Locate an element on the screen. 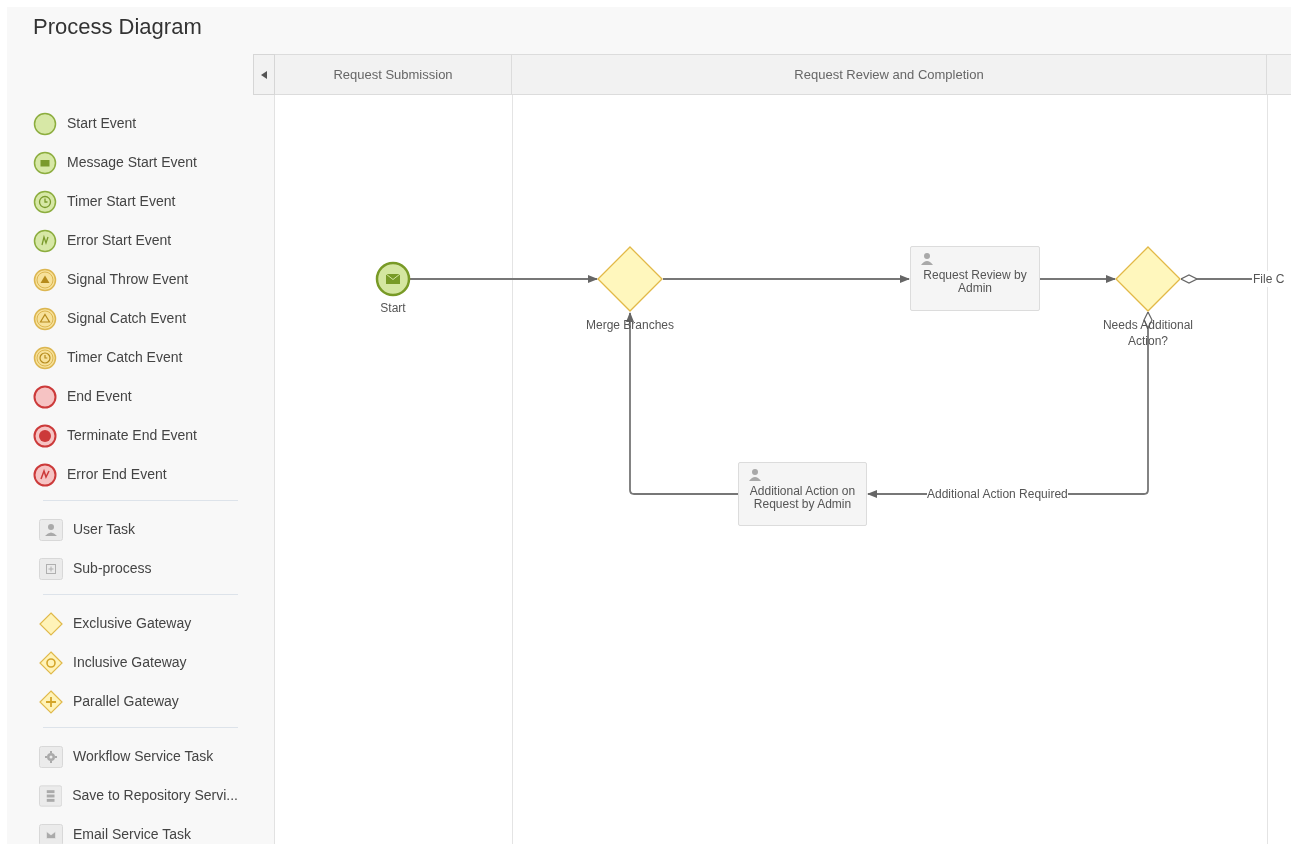 The height and width of the screenshot is (844, 1291). palette-item: Inclusive Gateway is located at coordinates (138, 662).